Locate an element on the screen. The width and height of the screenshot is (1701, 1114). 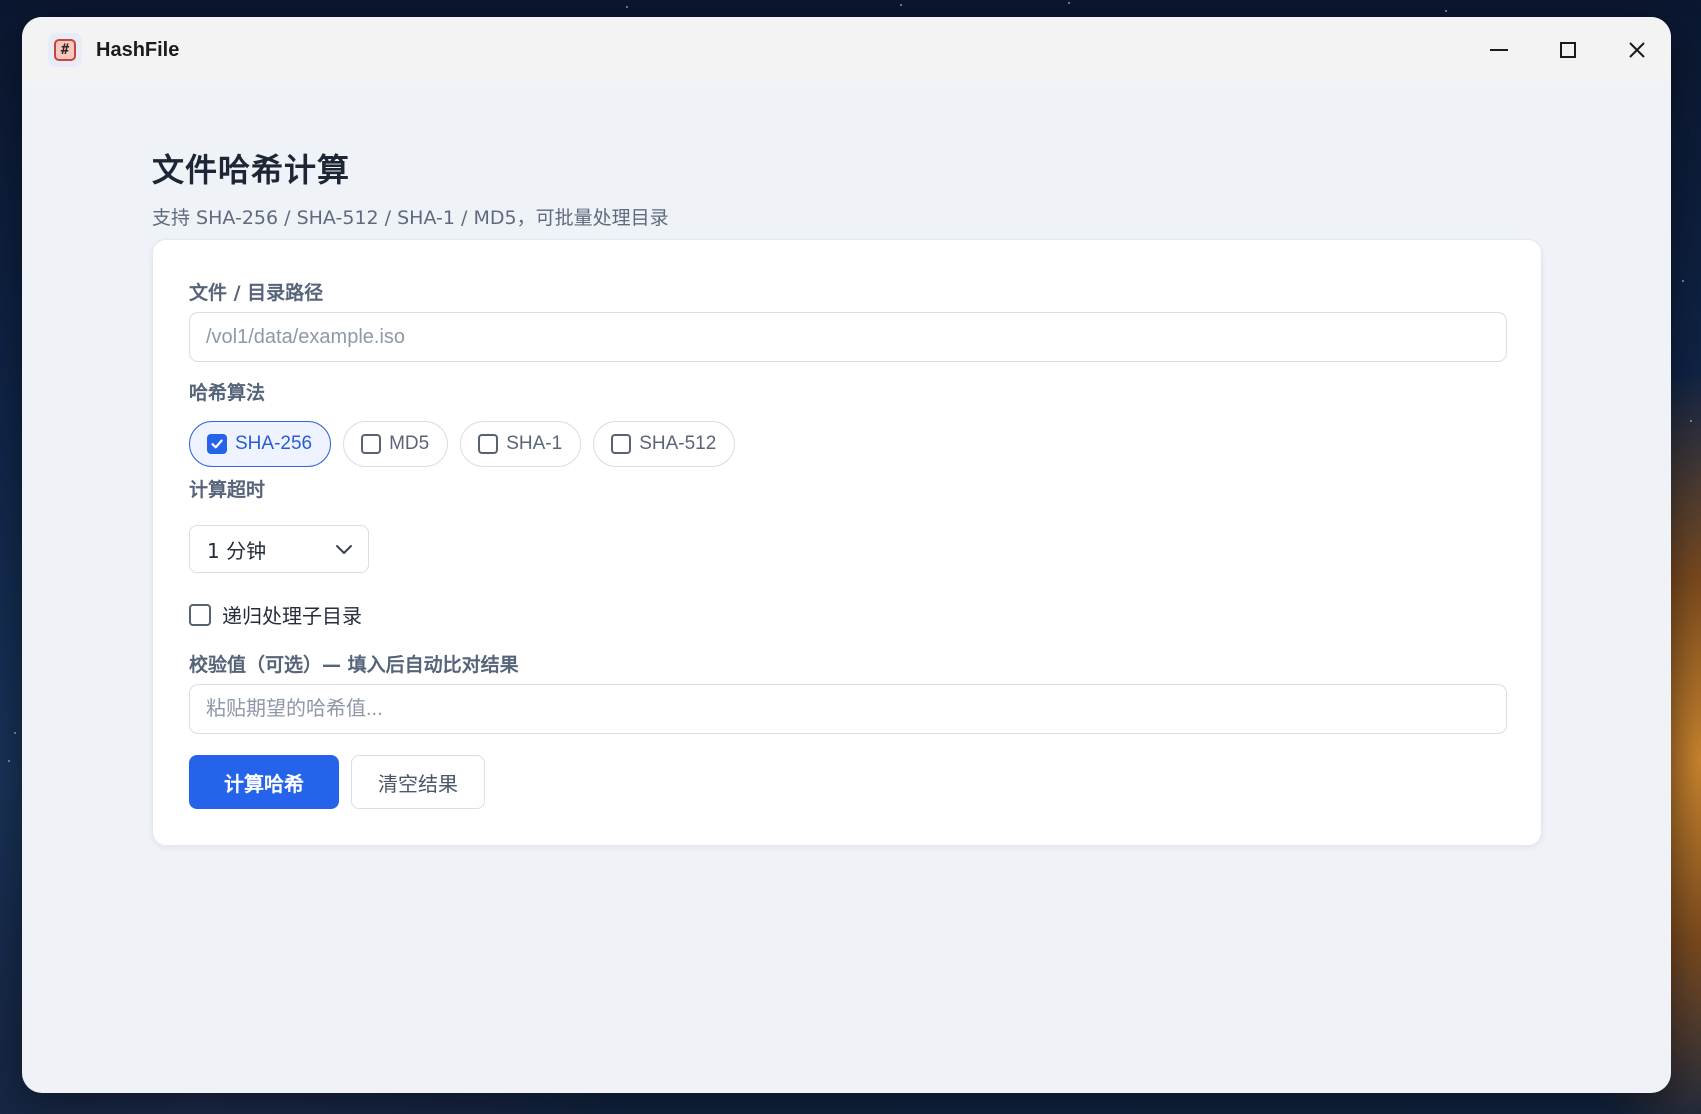
close-button is located at coordinates (1636, 50).